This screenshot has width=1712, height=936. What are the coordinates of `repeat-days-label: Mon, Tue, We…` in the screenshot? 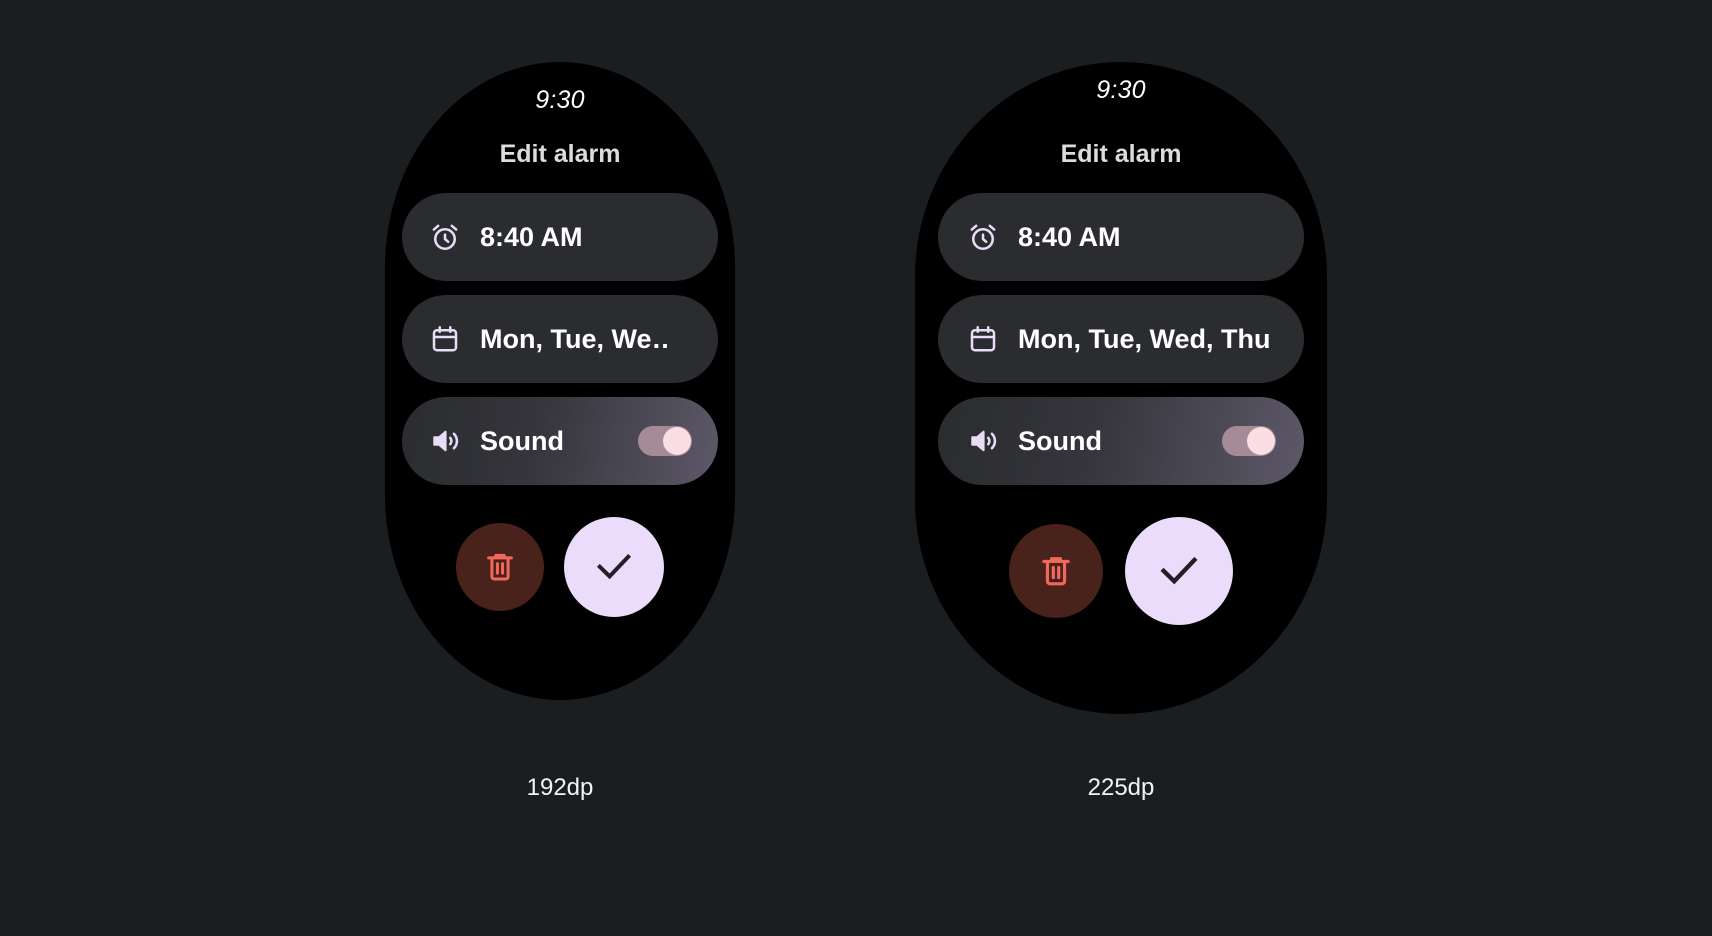 It's located at (574, 339).